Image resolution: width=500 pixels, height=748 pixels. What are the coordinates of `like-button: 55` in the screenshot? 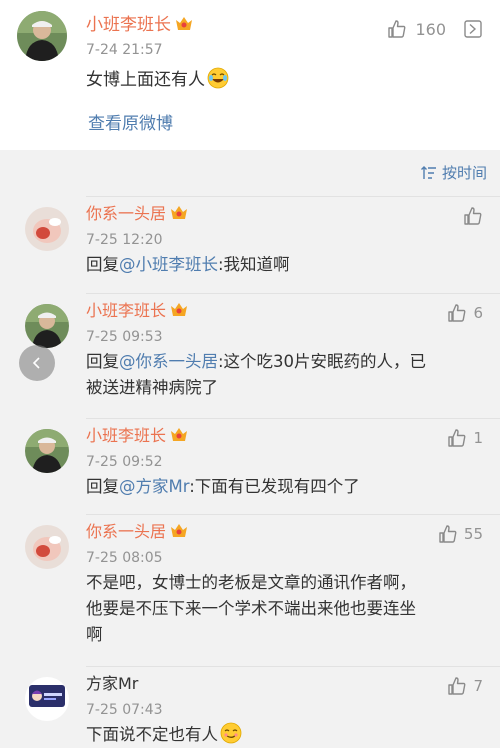 It's located at (460, 534).